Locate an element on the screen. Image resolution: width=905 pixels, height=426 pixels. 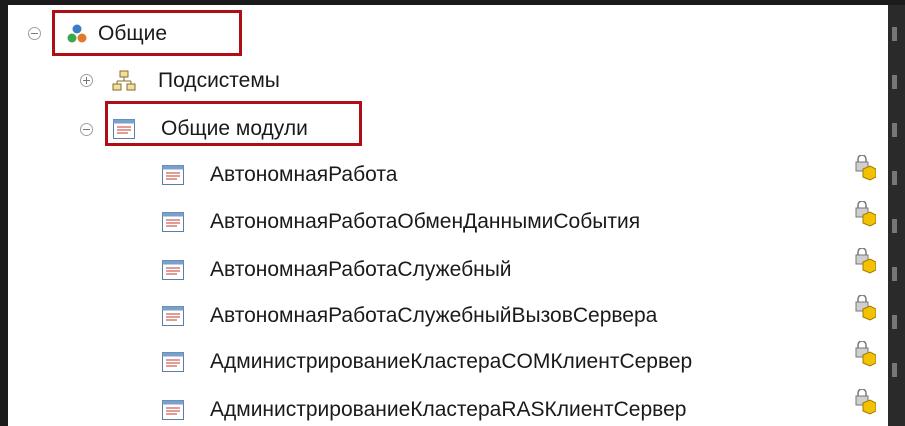
module-label: АвтономнаяРаботаСлужебный is located at coordinates (361, 269).